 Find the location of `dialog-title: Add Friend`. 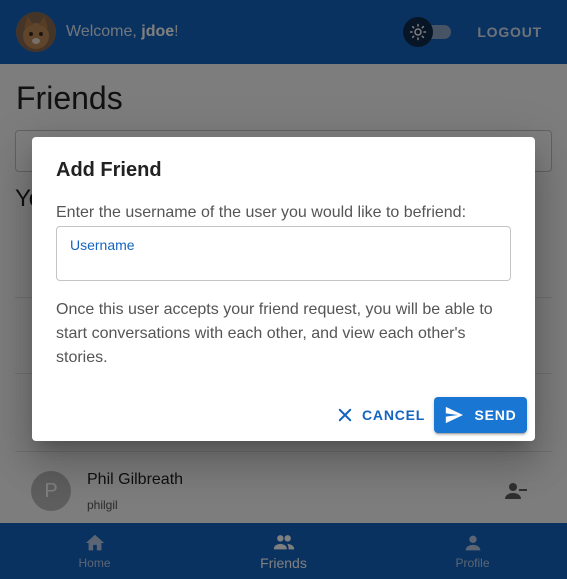

dialog-title: Add Friend is located at coordinates (109, 170).